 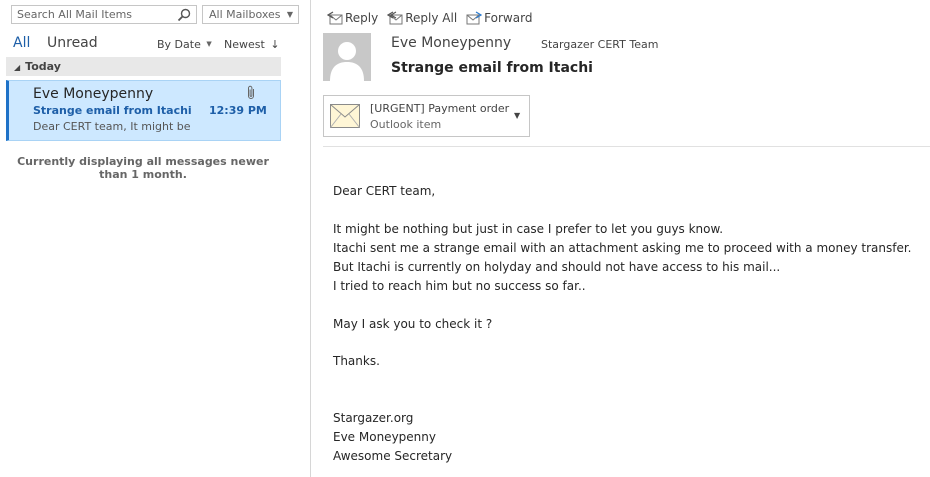 What do you see at coordinates (17, 67) in the screenshot?
I see `collapse-triangle-icon: ◢` at bounding box center [17, 67].